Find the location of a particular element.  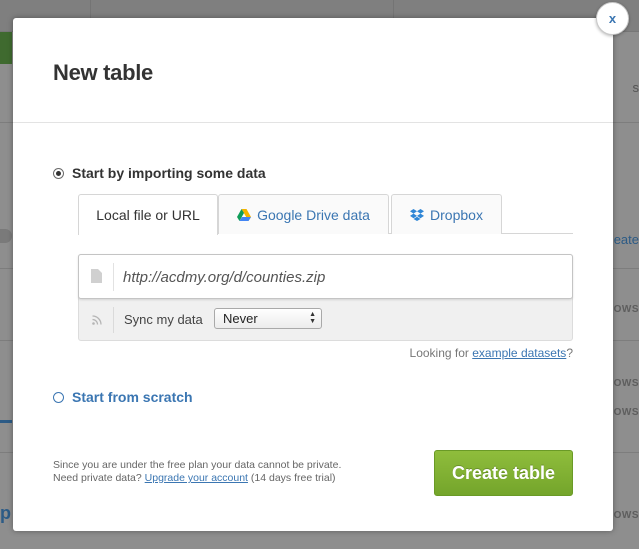

url-box is located at coordinates (325, 276).